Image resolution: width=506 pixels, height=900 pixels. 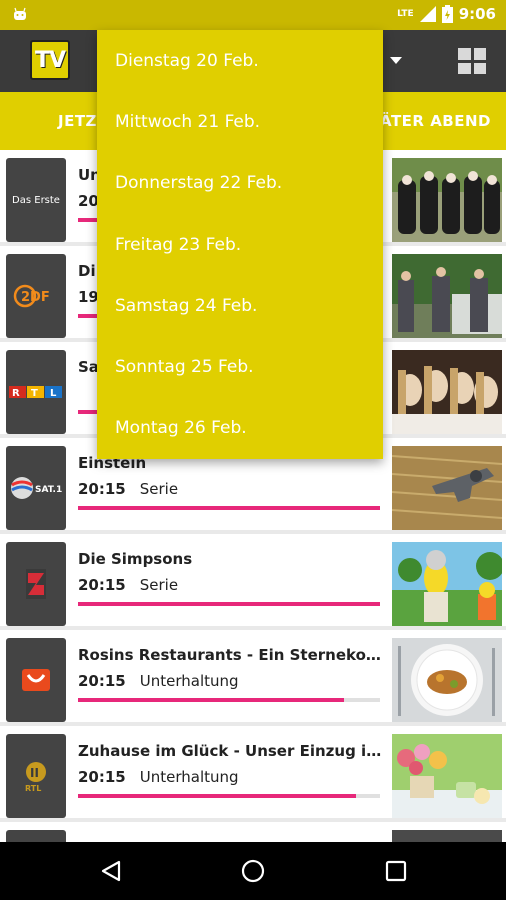 I want to click on channel-logo-das-erste: Das Erste, so click(x=36, y=200).